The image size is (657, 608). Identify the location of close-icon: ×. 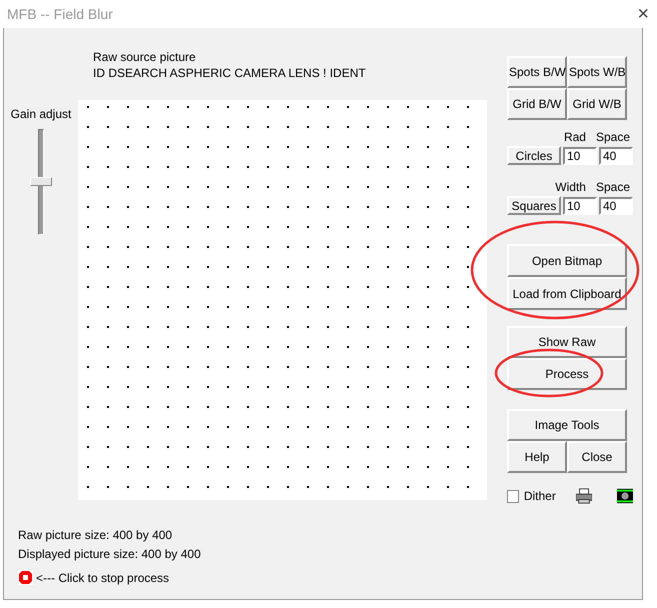
(643, 14).